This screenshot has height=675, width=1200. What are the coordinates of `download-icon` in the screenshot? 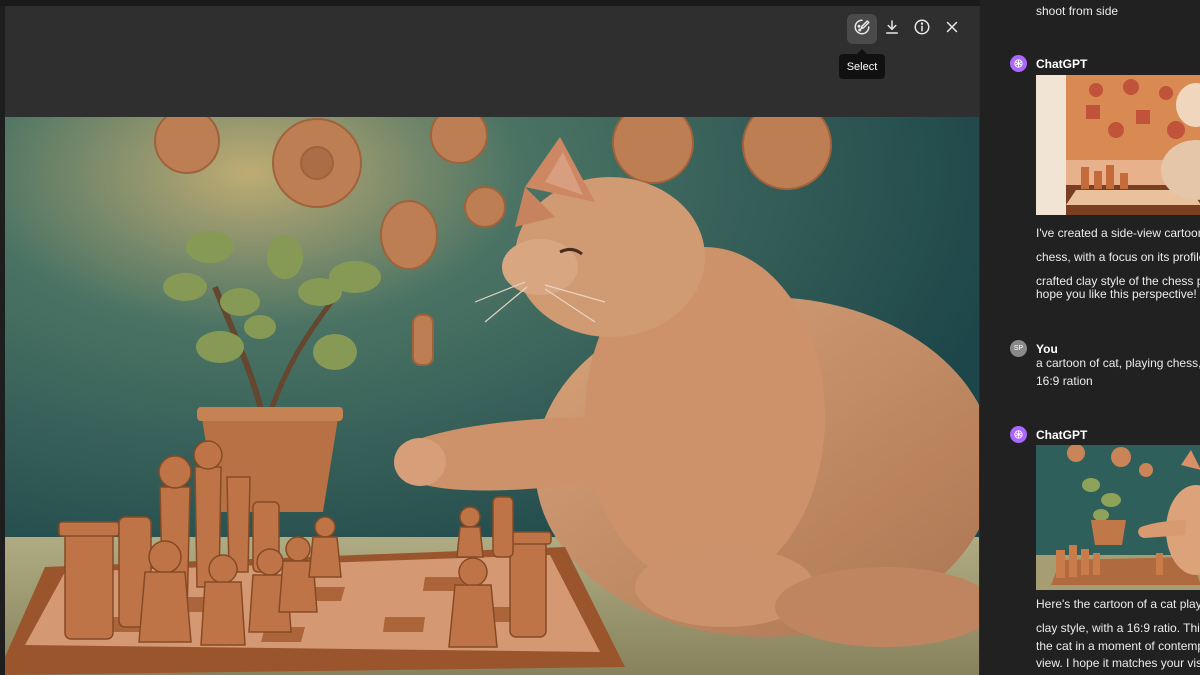 It's located at (892, 29).